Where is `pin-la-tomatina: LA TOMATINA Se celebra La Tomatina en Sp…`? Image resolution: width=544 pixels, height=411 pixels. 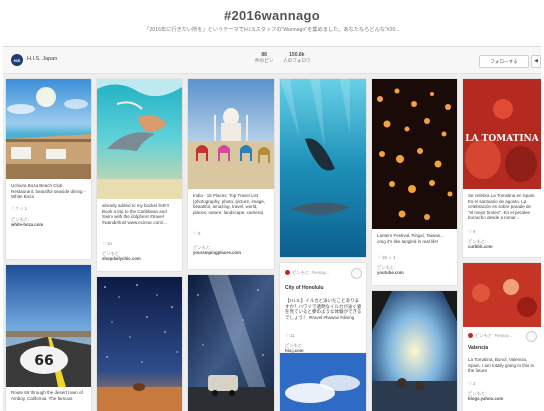
pin-la-tomatina: LA TOMATINA Se celebra La Tomatina en Sp… is located at coordinates (502, 168).